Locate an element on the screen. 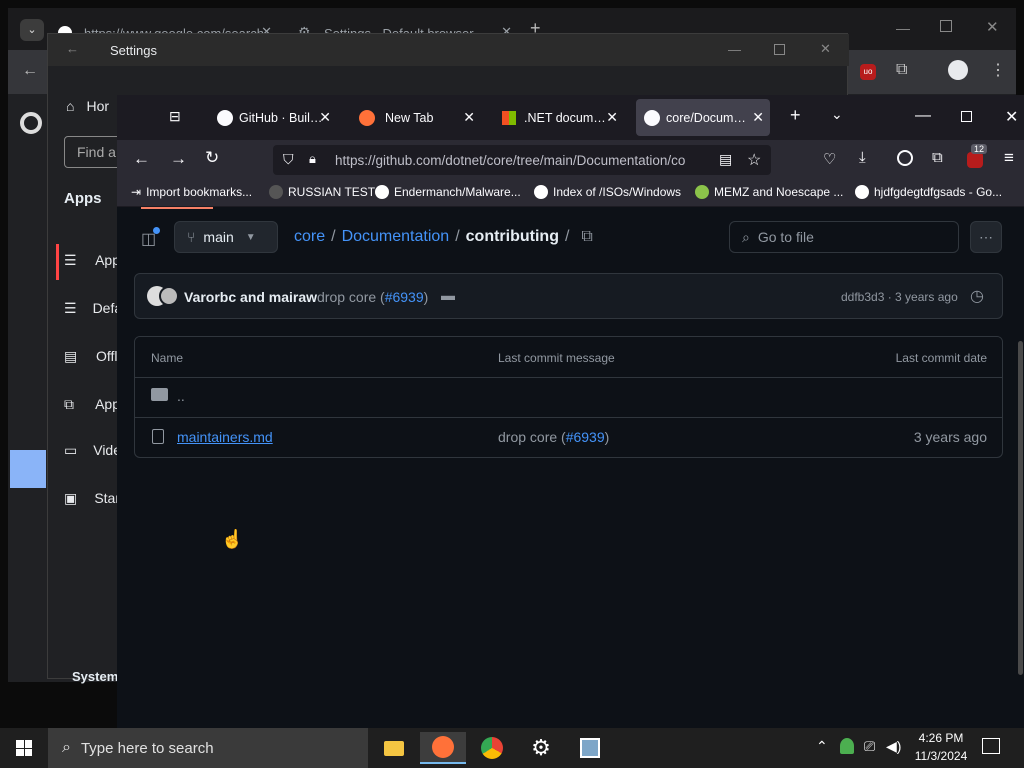 This screenshot has width=1024, height=768. ublock-icon is located at coordinates (975, 160).